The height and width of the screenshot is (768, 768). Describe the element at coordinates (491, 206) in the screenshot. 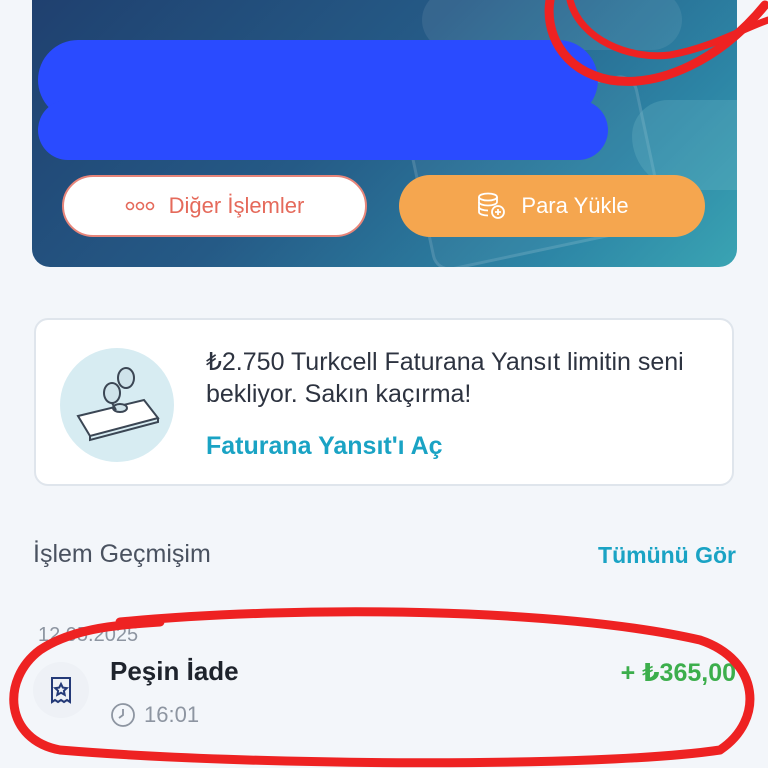

I see `coins-add-icon` at that location.